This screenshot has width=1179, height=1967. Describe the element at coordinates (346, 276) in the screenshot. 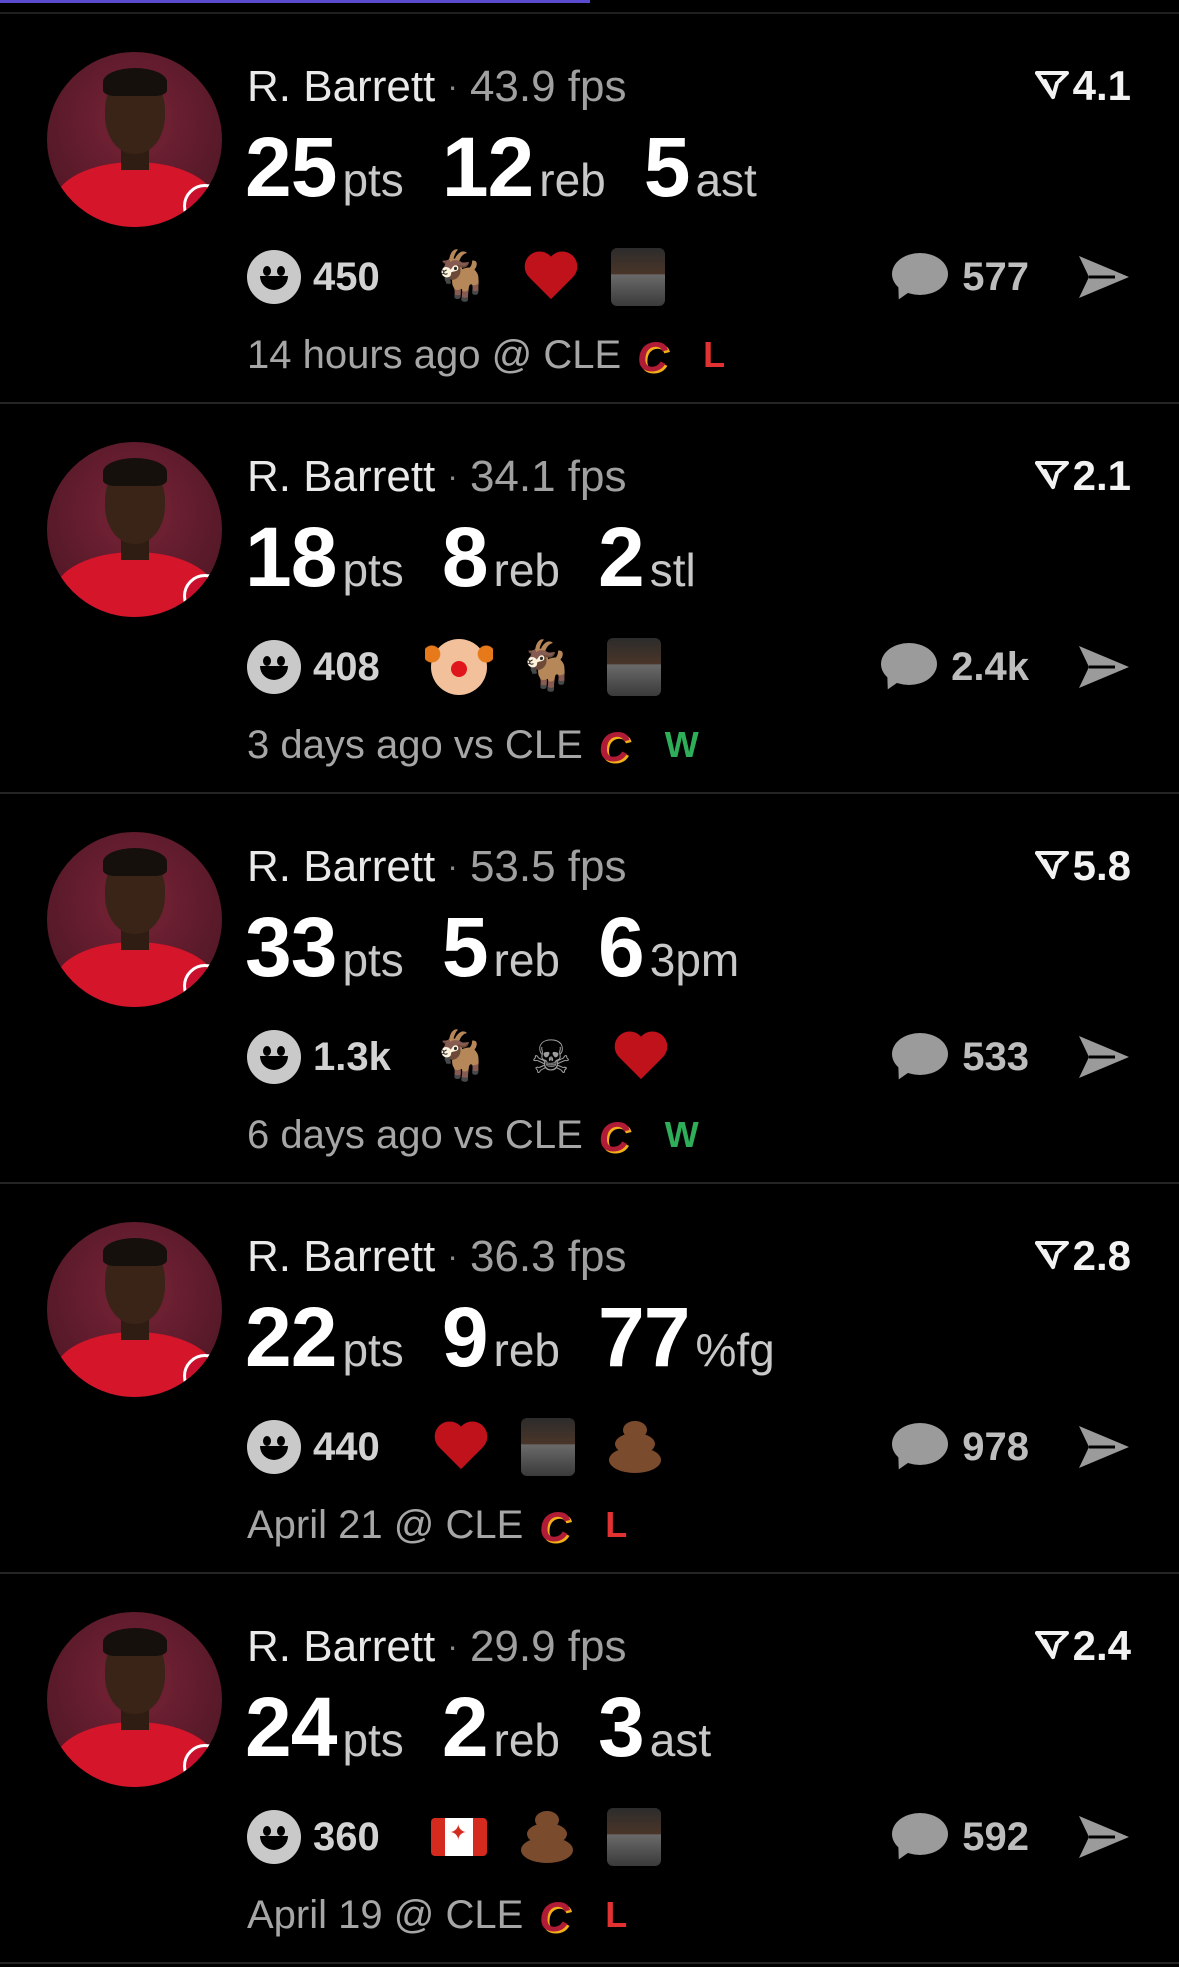

I see `reaction-count: 450` at that location.